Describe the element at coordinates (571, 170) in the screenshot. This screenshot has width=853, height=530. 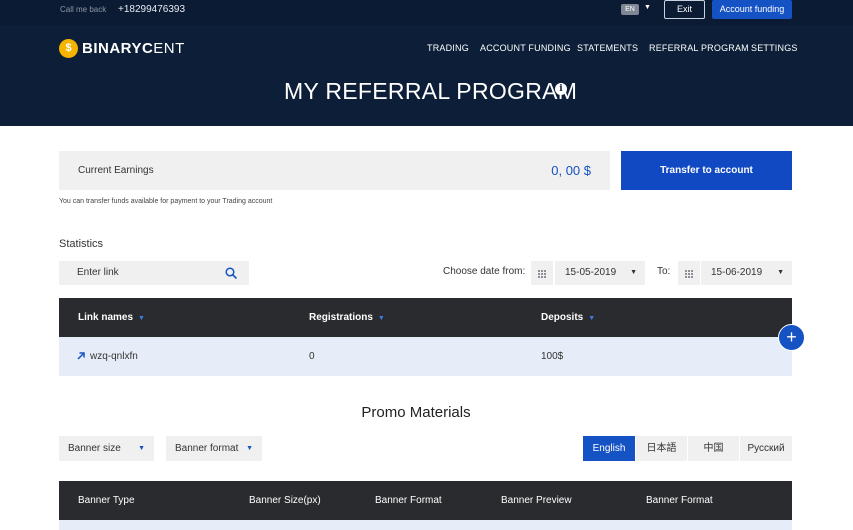
I see `current-earnings-value: 0, 00 $` at that location.